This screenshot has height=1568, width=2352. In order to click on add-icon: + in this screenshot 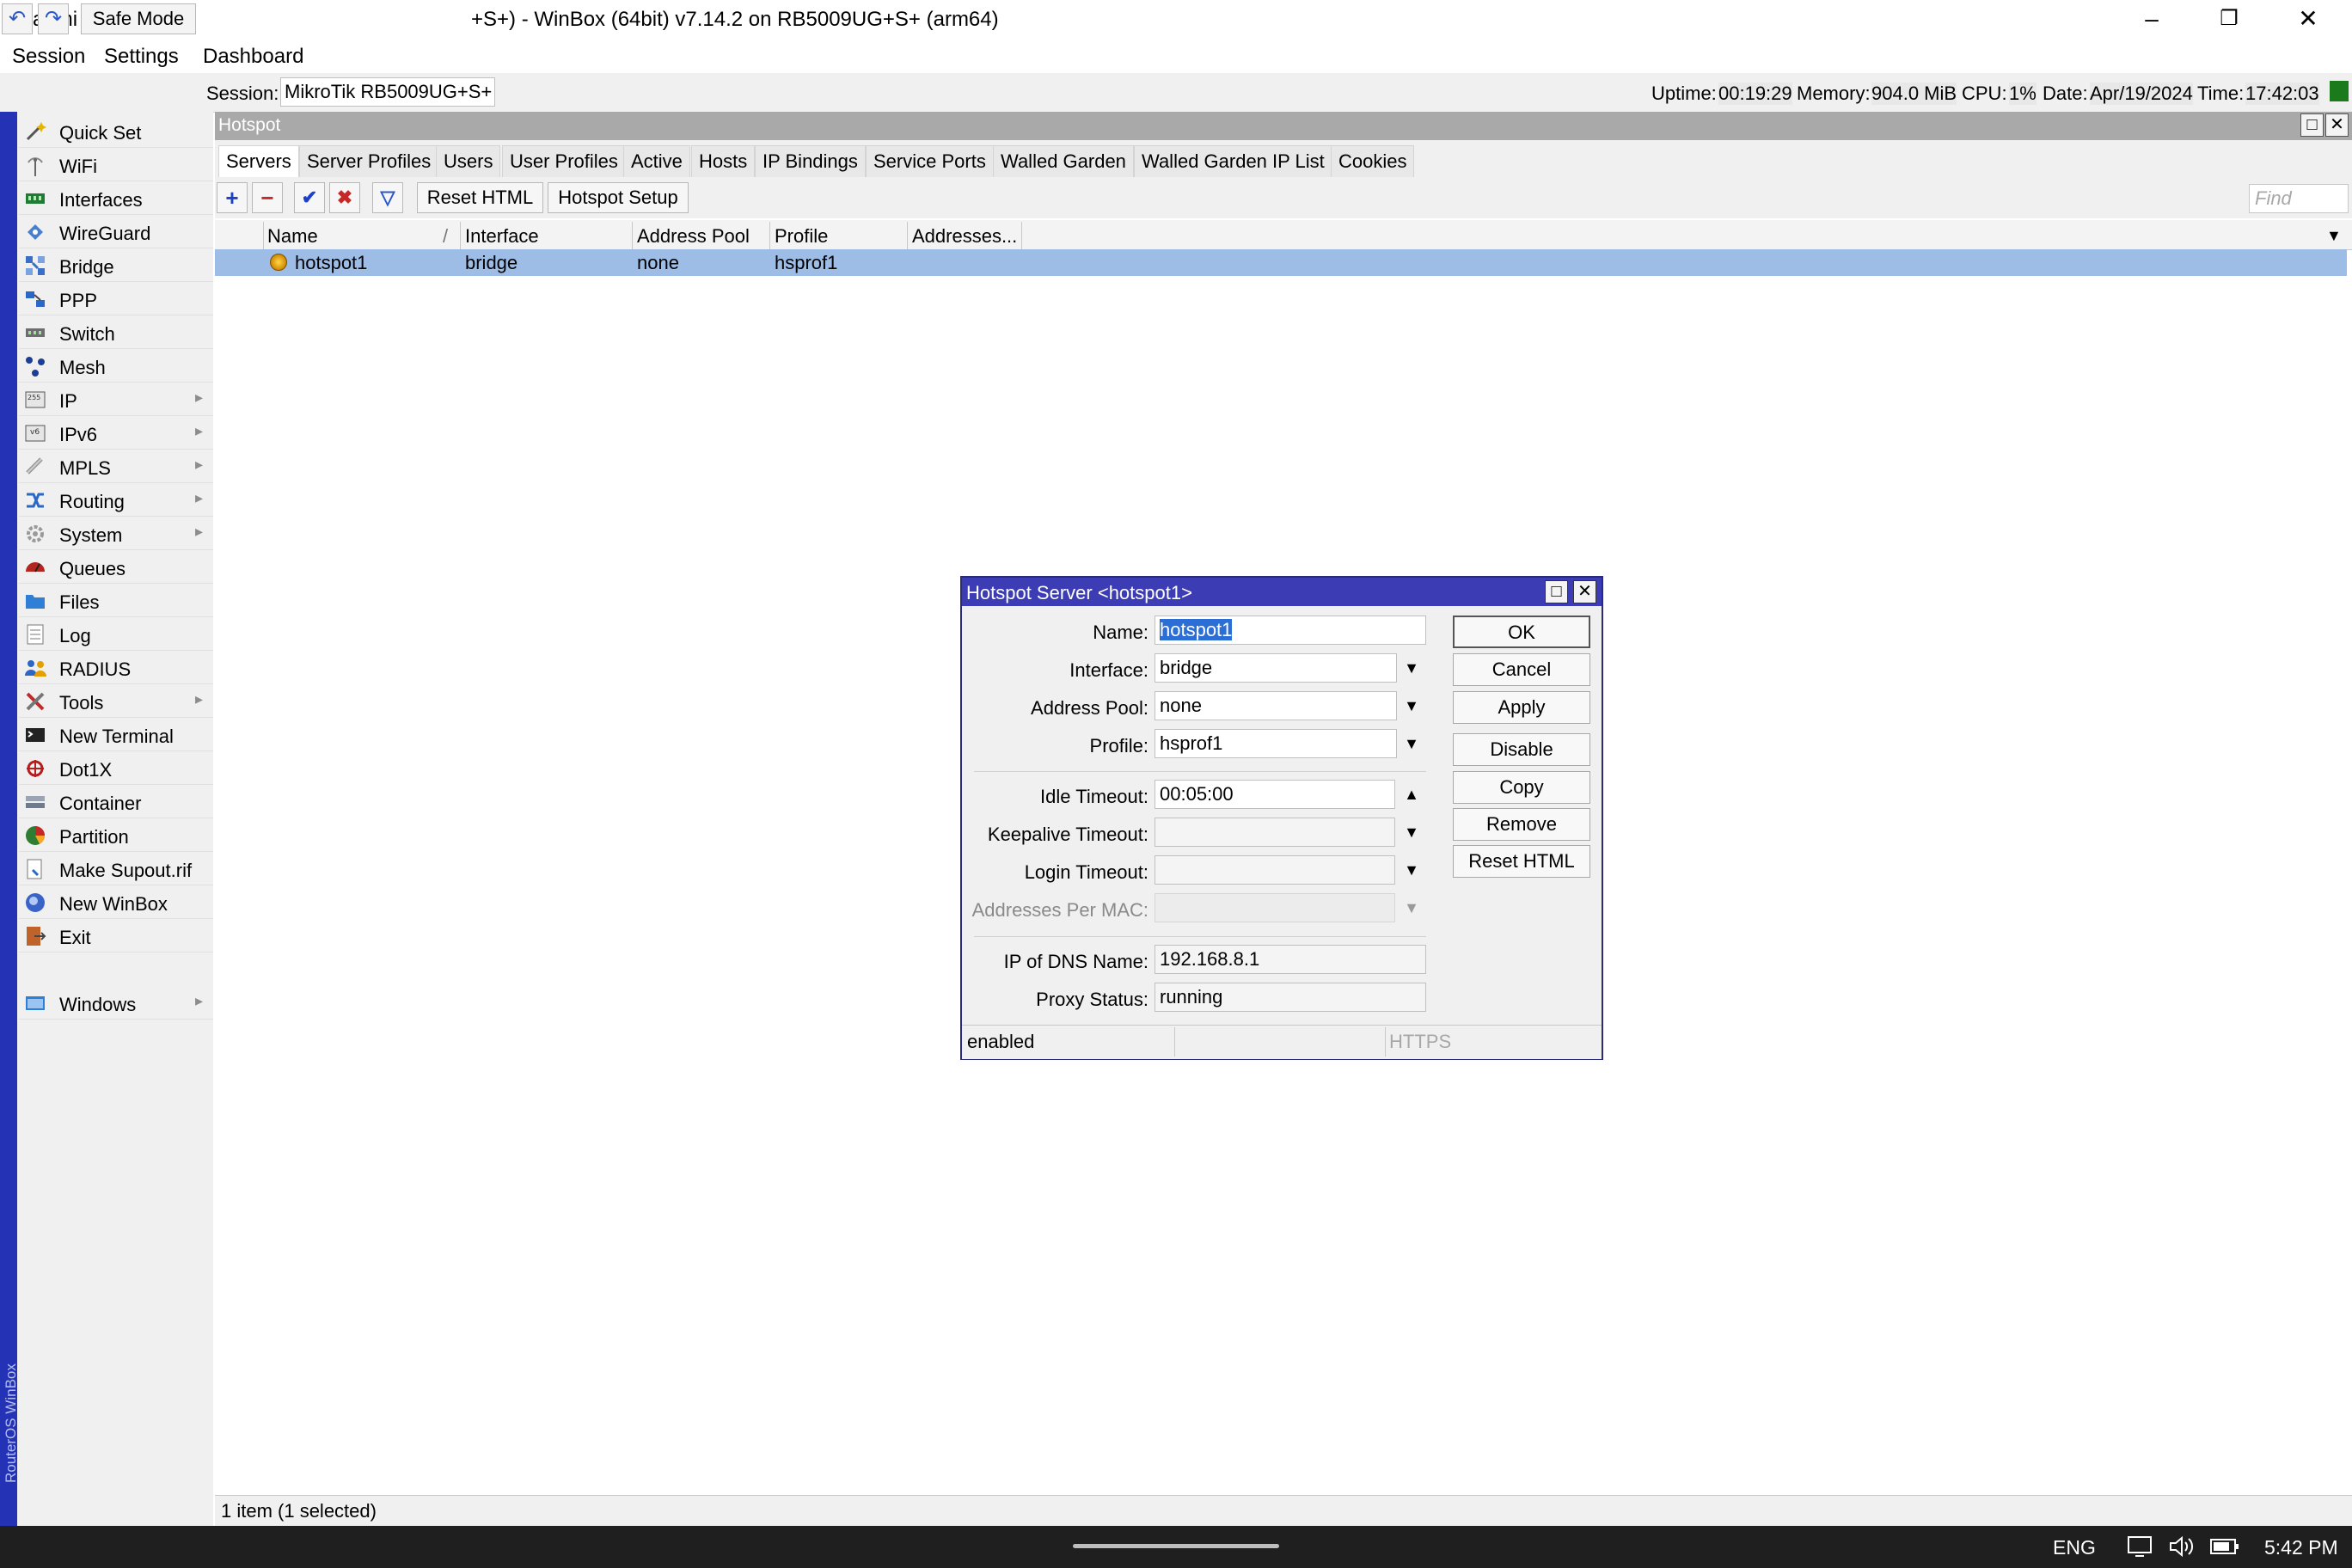, I will do `click(232, 197)`.